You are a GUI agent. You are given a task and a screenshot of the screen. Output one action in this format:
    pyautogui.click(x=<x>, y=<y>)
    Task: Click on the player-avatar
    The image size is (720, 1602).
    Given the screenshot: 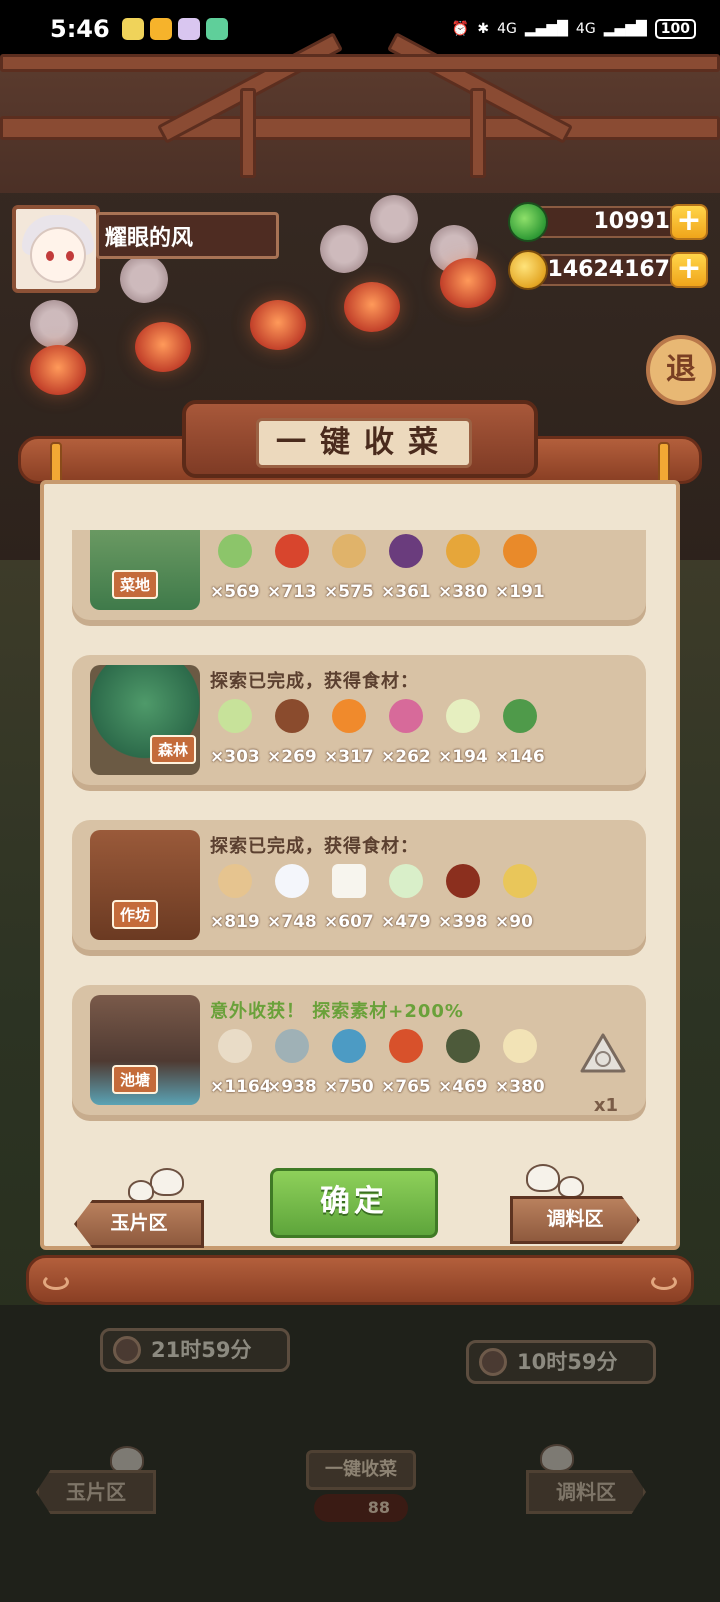 What is the action you would take?
    pyautogui.click(x=56, y=249)
    